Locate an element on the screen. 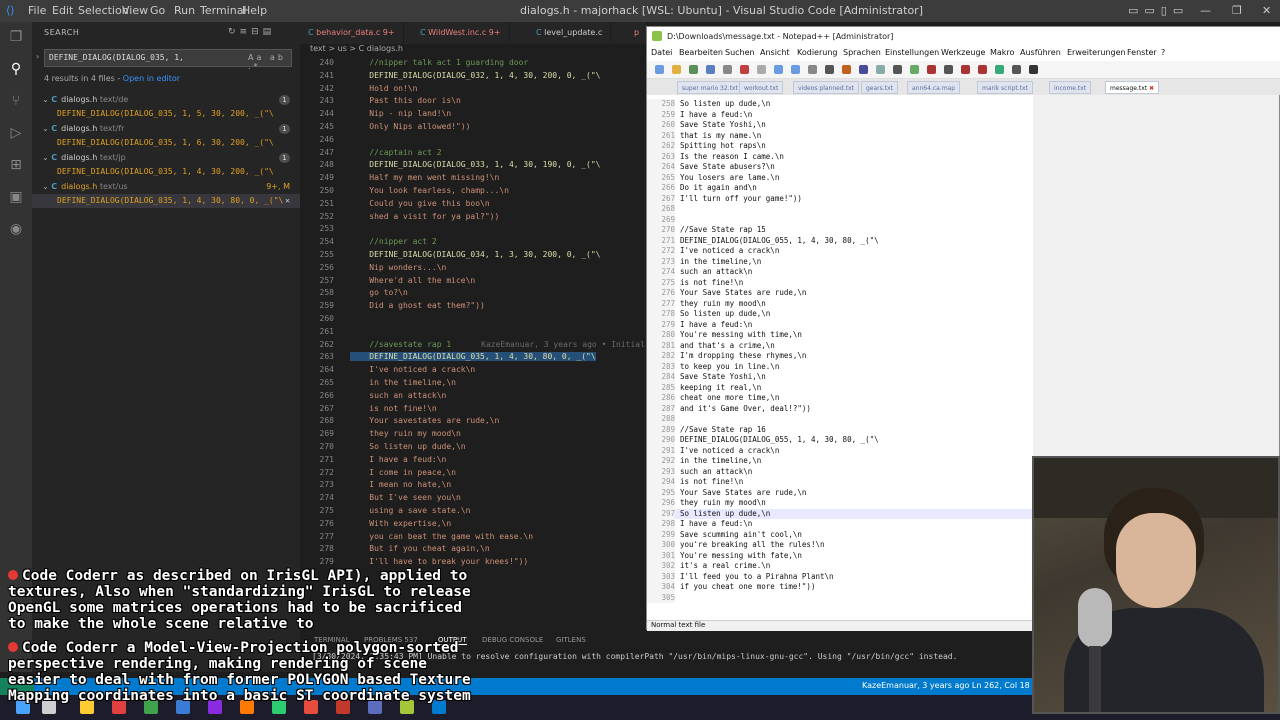 Image resolution: width=1280 pixels, height=720 pixels. npp-line: 303 I'll feed you to a Pirahna Plant\n is located at coordinates (740, 576).